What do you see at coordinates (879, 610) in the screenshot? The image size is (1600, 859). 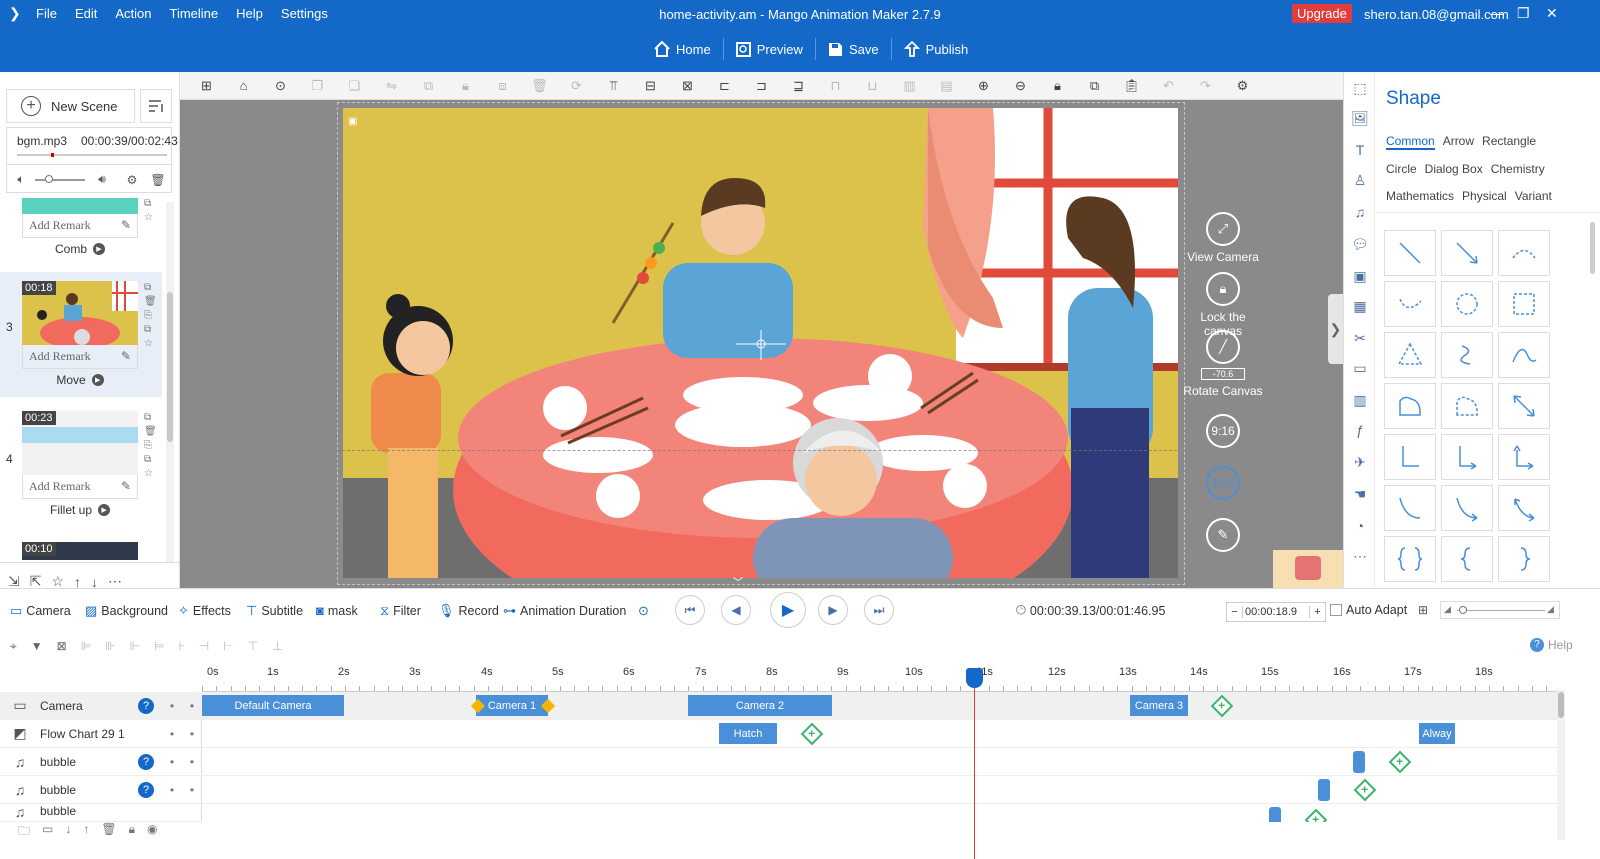 I see `jump-end-button: ⏭` at bounding box center [879, 610].